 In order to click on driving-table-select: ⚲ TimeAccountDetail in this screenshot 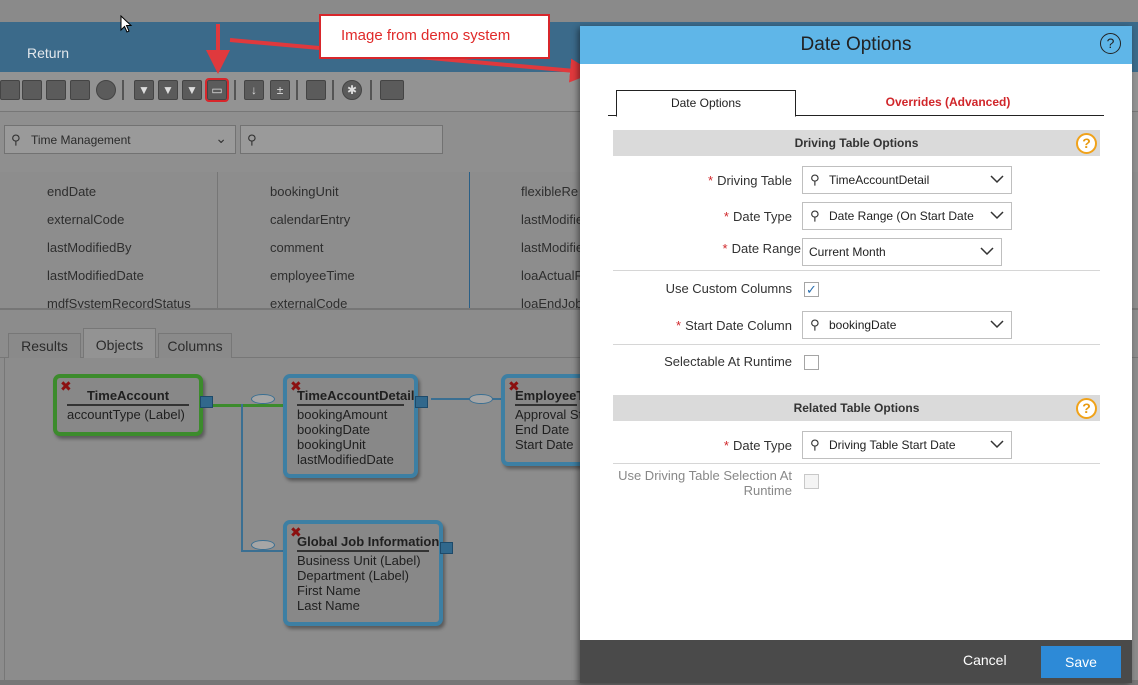, I will do `click(907, 180)`.